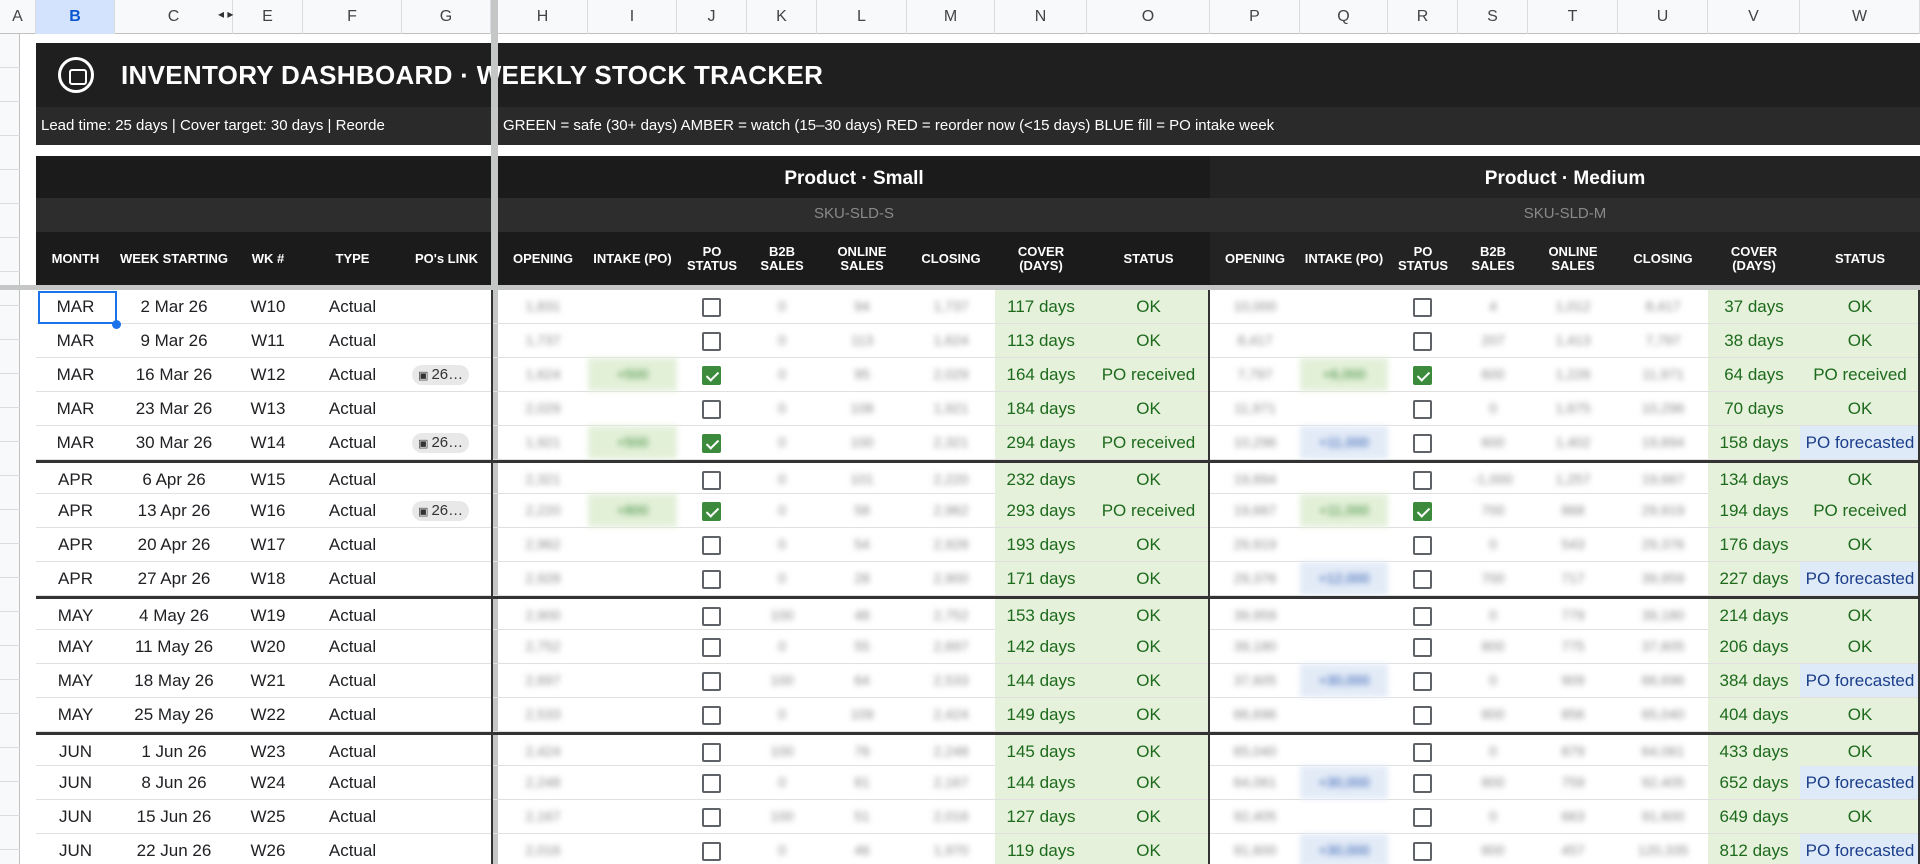  I want to click on small-closing: 2,321, so click(951, 442).